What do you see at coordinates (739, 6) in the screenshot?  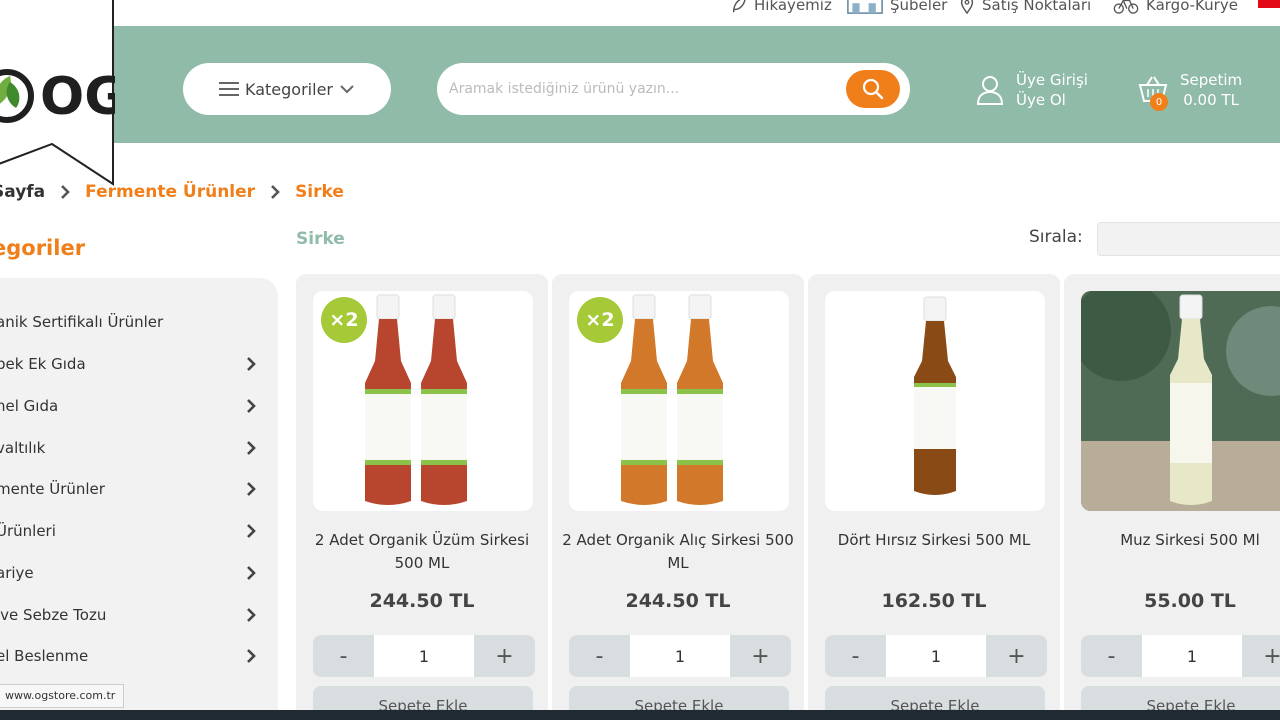 I see `leaf-icon` at bounding box center [739, 6].